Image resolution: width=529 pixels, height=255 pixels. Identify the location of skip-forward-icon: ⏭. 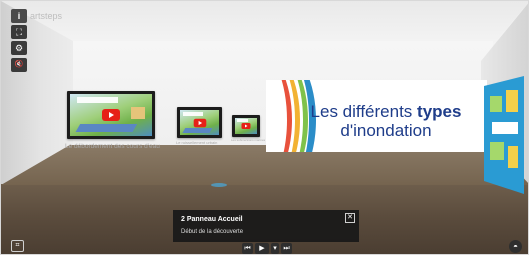
(286, 248).